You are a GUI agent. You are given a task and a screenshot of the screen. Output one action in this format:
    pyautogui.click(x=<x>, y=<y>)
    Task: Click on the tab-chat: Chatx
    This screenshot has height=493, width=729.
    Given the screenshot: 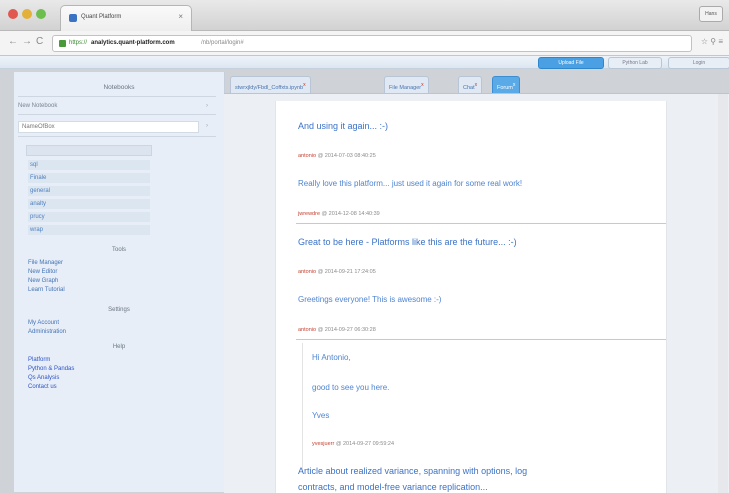 What is the action you would take?
    pyautogui.click(x=470, y=84)
    